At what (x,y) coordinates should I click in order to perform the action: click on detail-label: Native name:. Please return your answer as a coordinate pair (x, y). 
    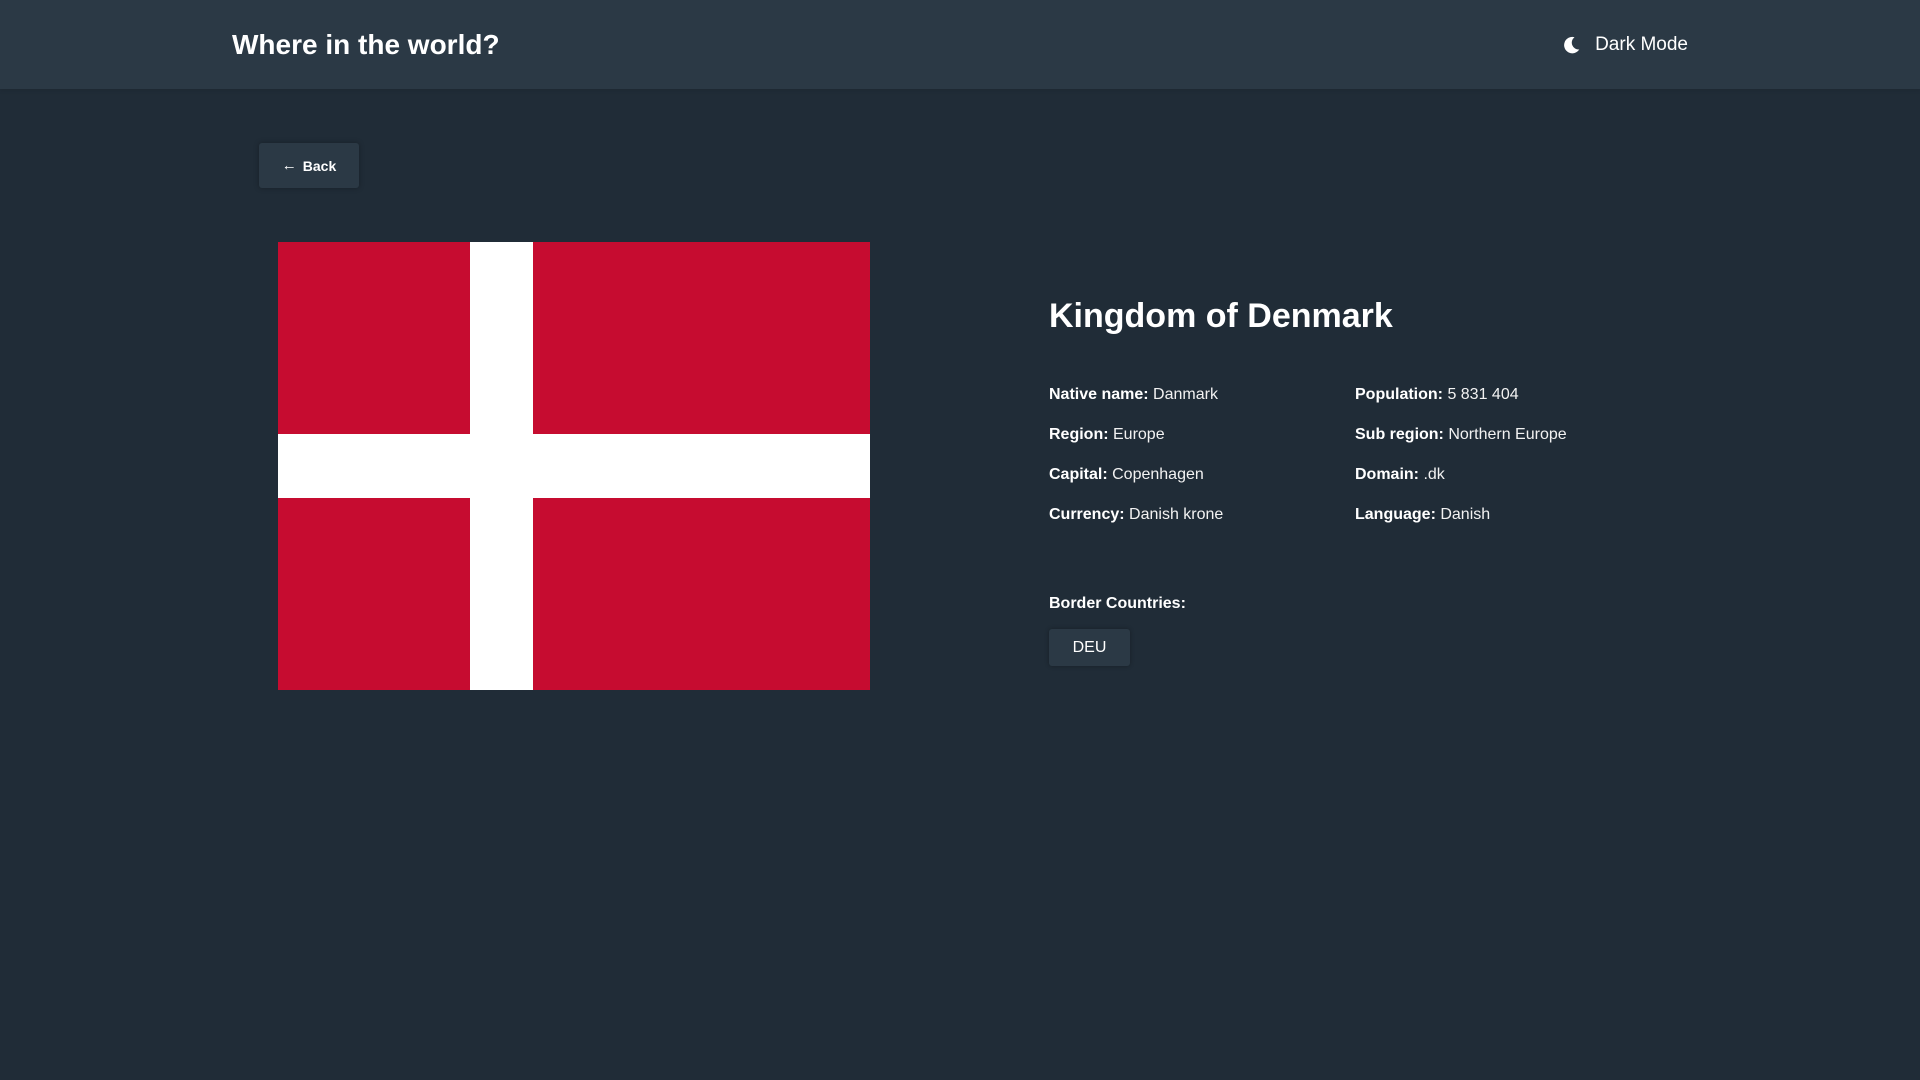
    Looking at the image, I should click on (1099, 394).